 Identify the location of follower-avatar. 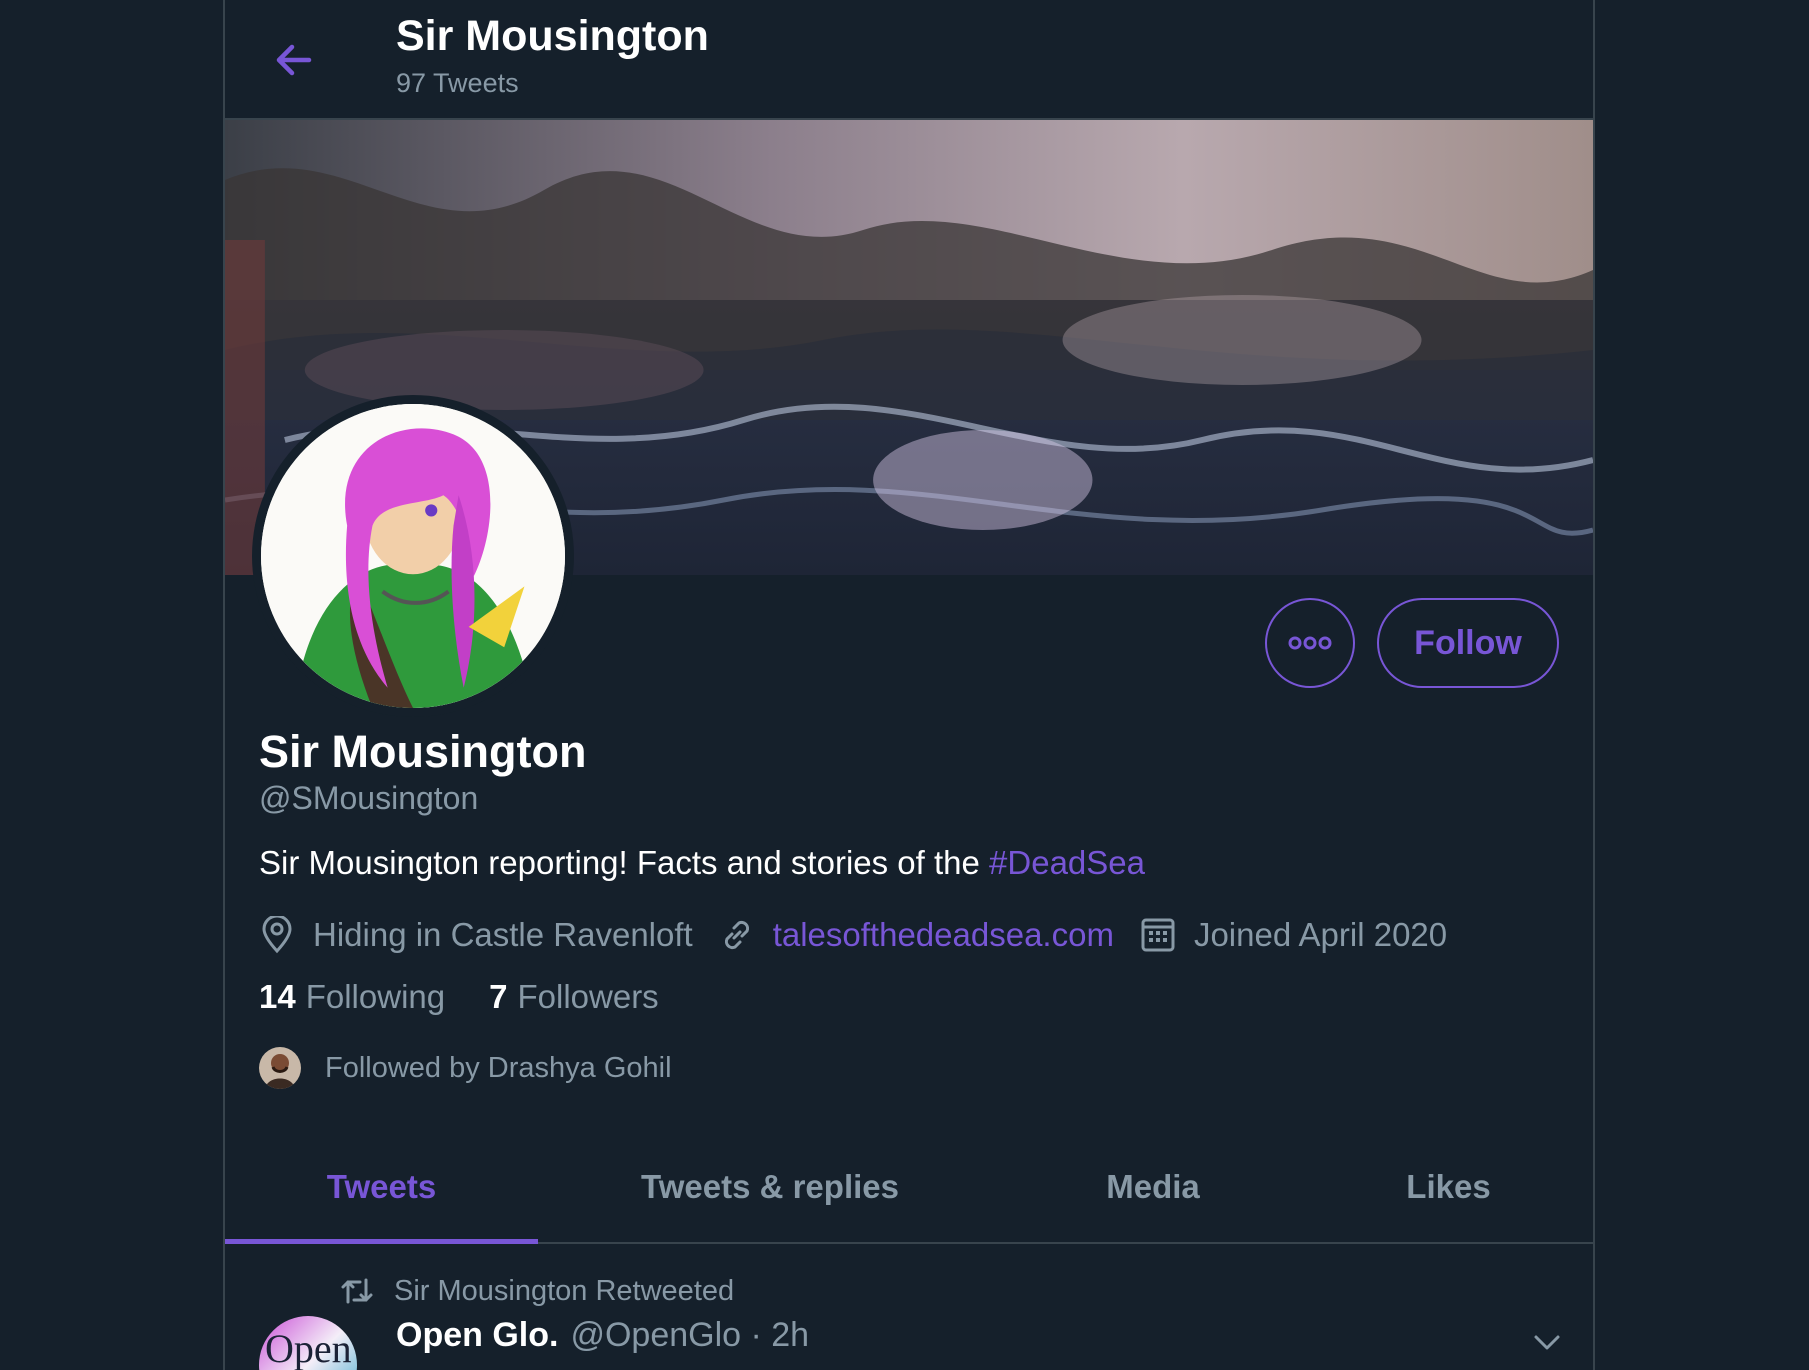
(280, 1068).